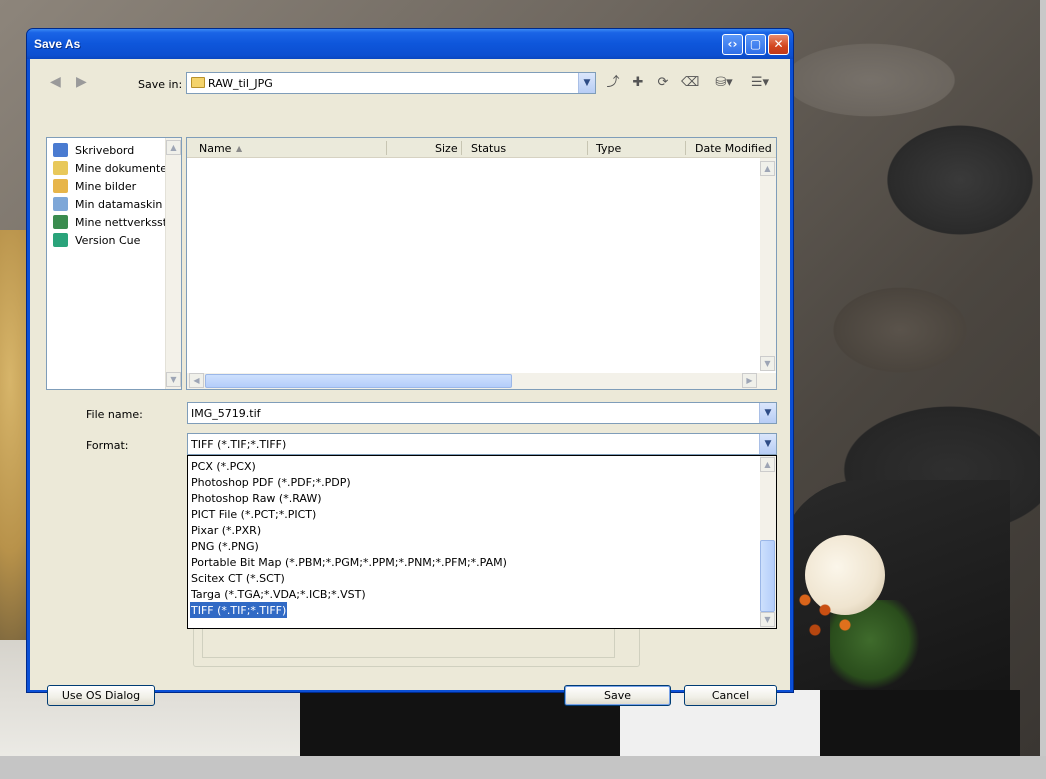  What do you see at coordinates (767, 413) in the screenshot?
I see `file-name-dropdown-button: ▼` at bounding box center [767, 413].